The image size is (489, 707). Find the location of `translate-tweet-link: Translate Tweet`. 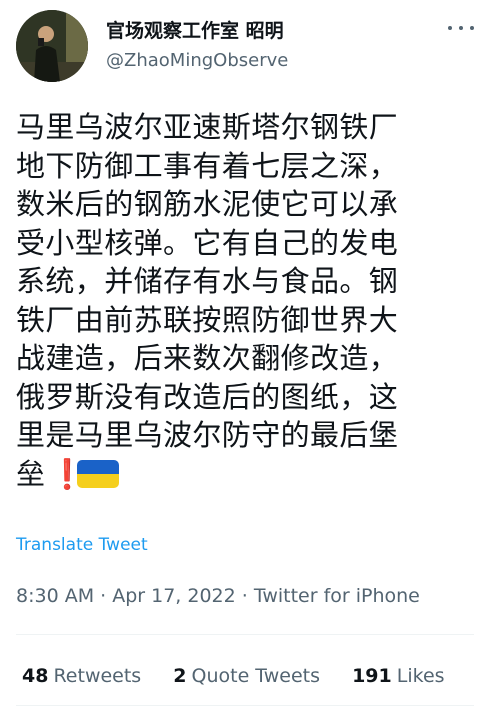

translate-tweet-link: Translate Tweet is located at coordinates (82, 545).